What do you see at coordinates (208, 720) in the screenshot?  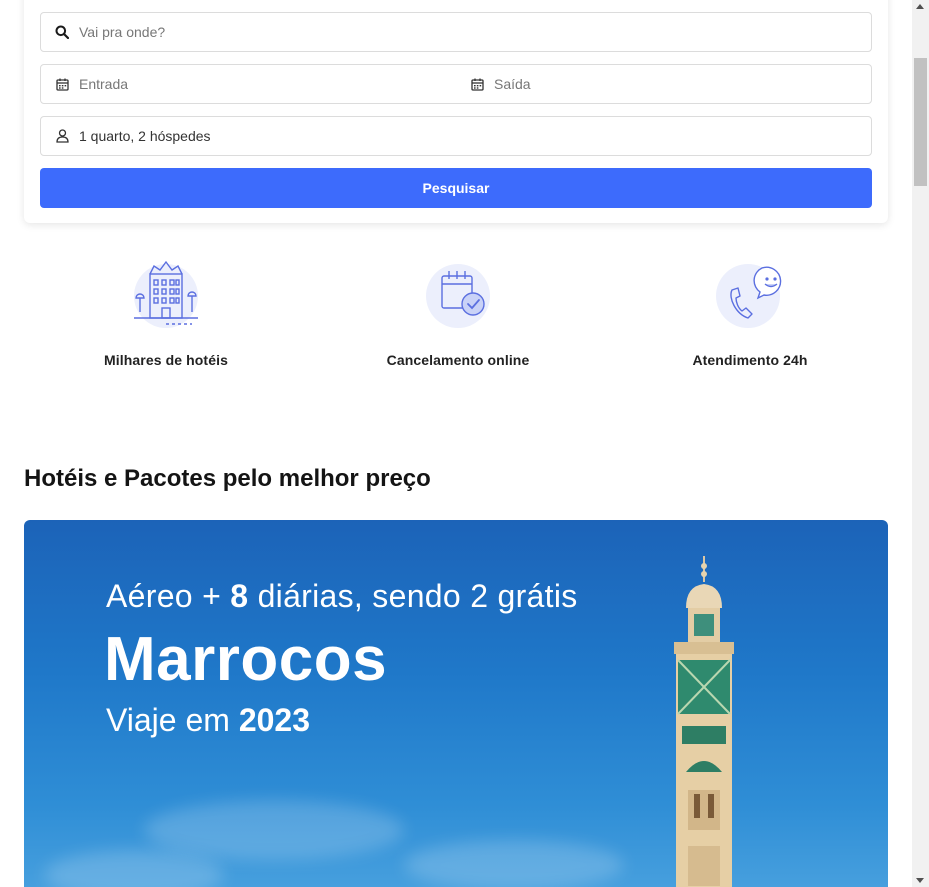 I see `banner-line3: Viaje em 2023` at bounding box center [208, 720].